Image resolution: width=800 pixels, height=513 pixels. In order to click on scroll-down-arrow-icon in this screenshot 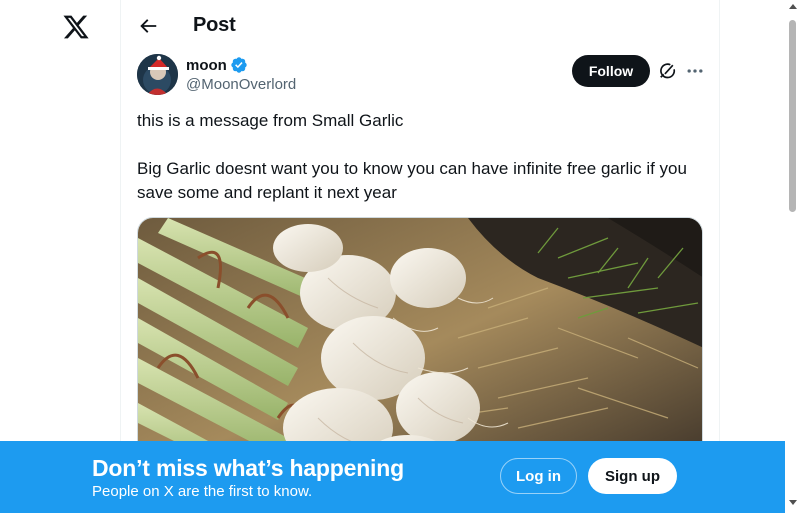, I will do `click(793, 502)`.